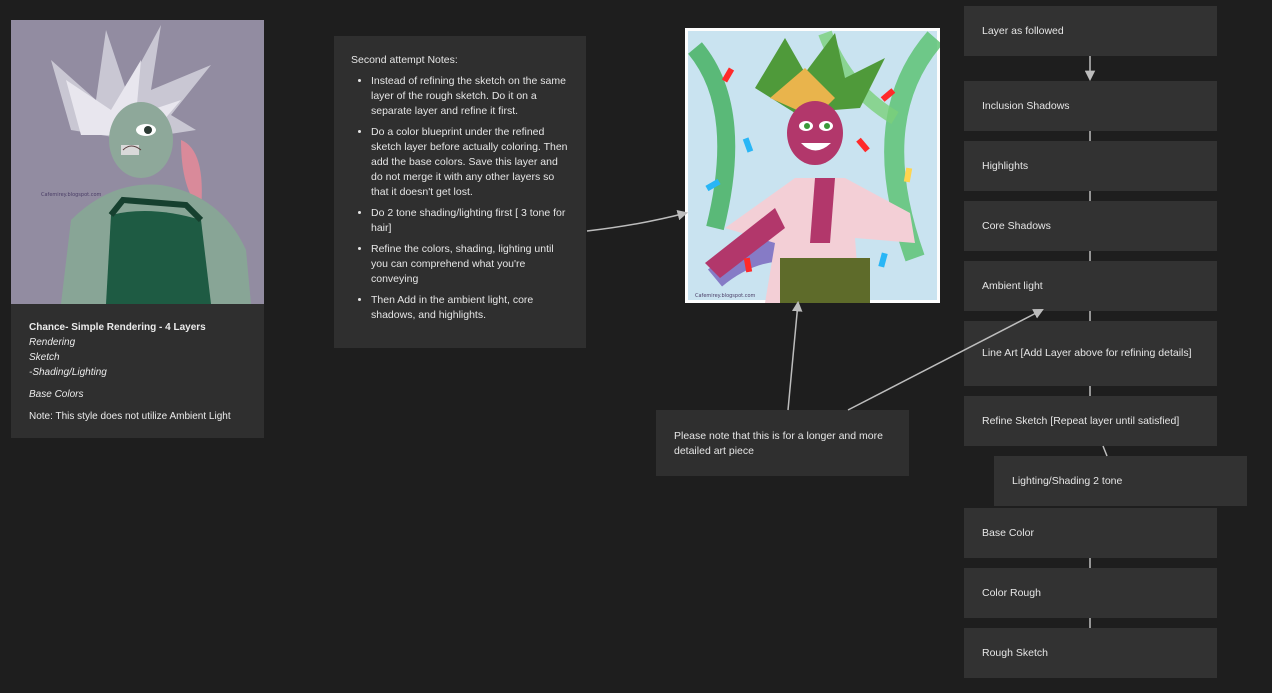 This screenshot has height=693, width=1272. What do you see at coordinates (1015, 652) in the screenshot?
I see `layer-label: Rough Sketch` at bounding box center [1015, 652].